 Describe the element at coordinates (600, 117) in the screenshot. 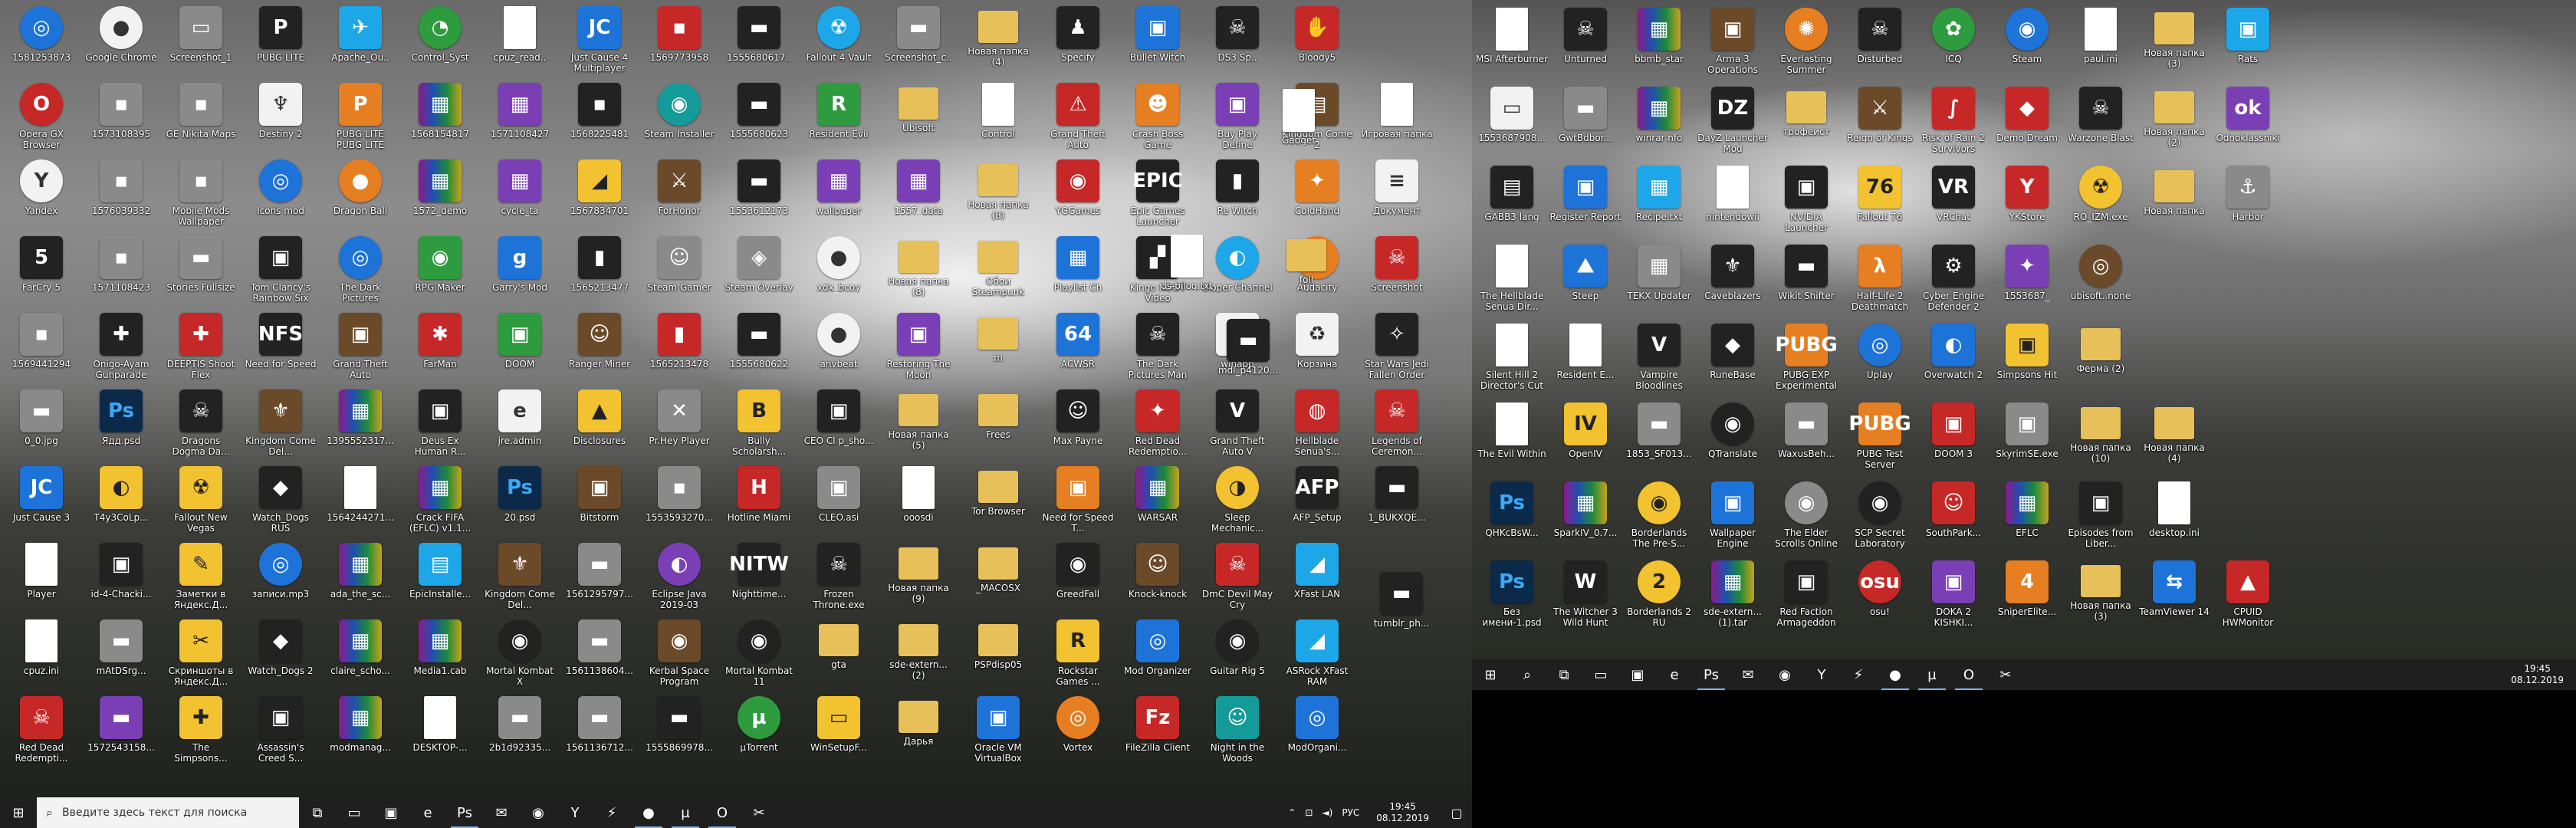

I see `desktop-icon: ▪ 1568225481` at that location.